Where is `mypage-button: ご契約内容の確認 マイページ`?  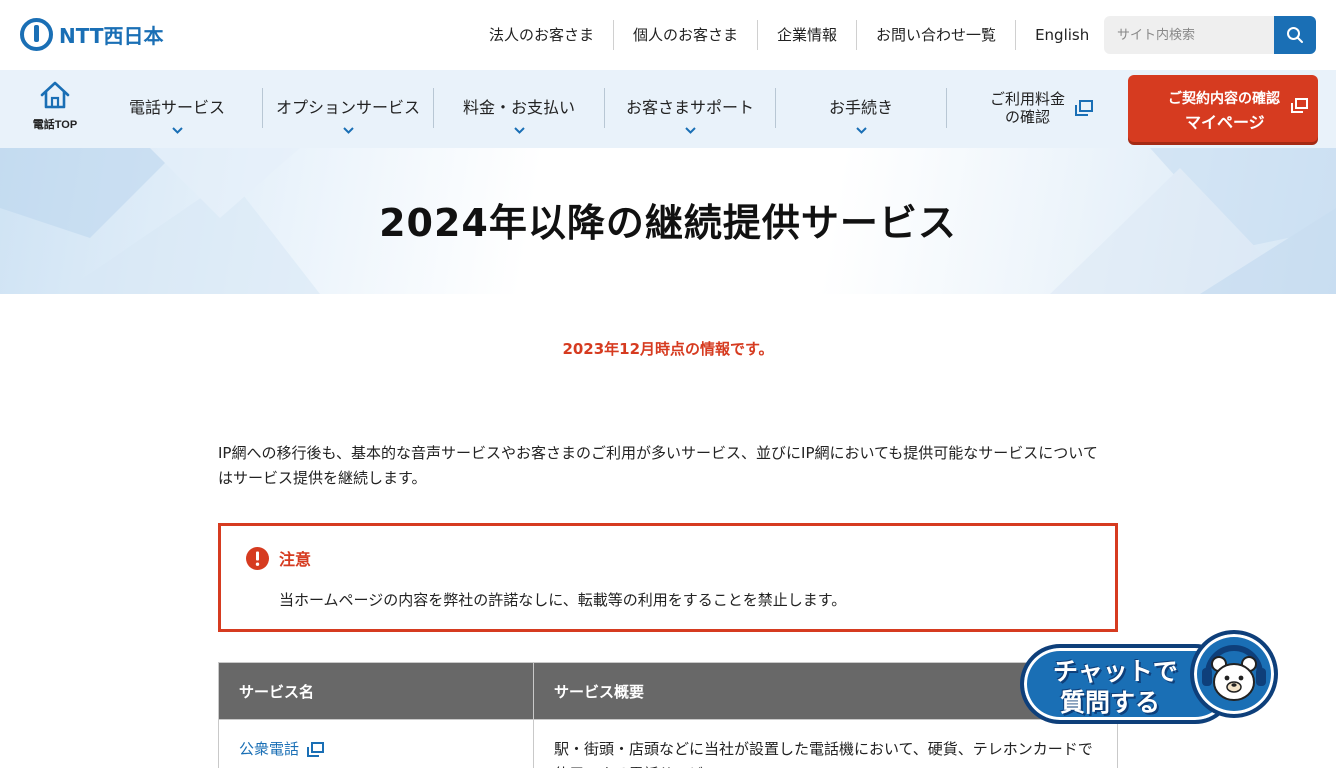 mypage-button: ご契約内容の確認 マイページ is located at coordinates (1223, 108).